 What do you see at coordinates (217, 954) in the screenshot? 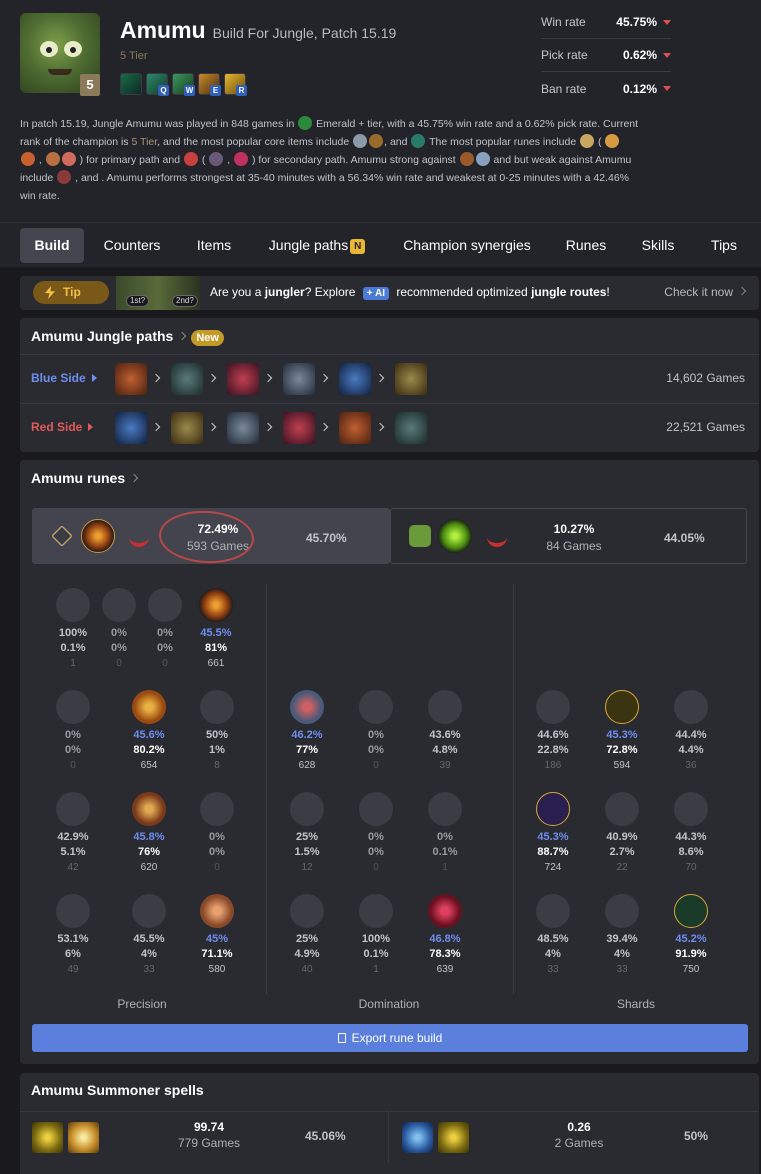
I see `rune-pick-rate: 71.1%` at bounding box center [217, 954].